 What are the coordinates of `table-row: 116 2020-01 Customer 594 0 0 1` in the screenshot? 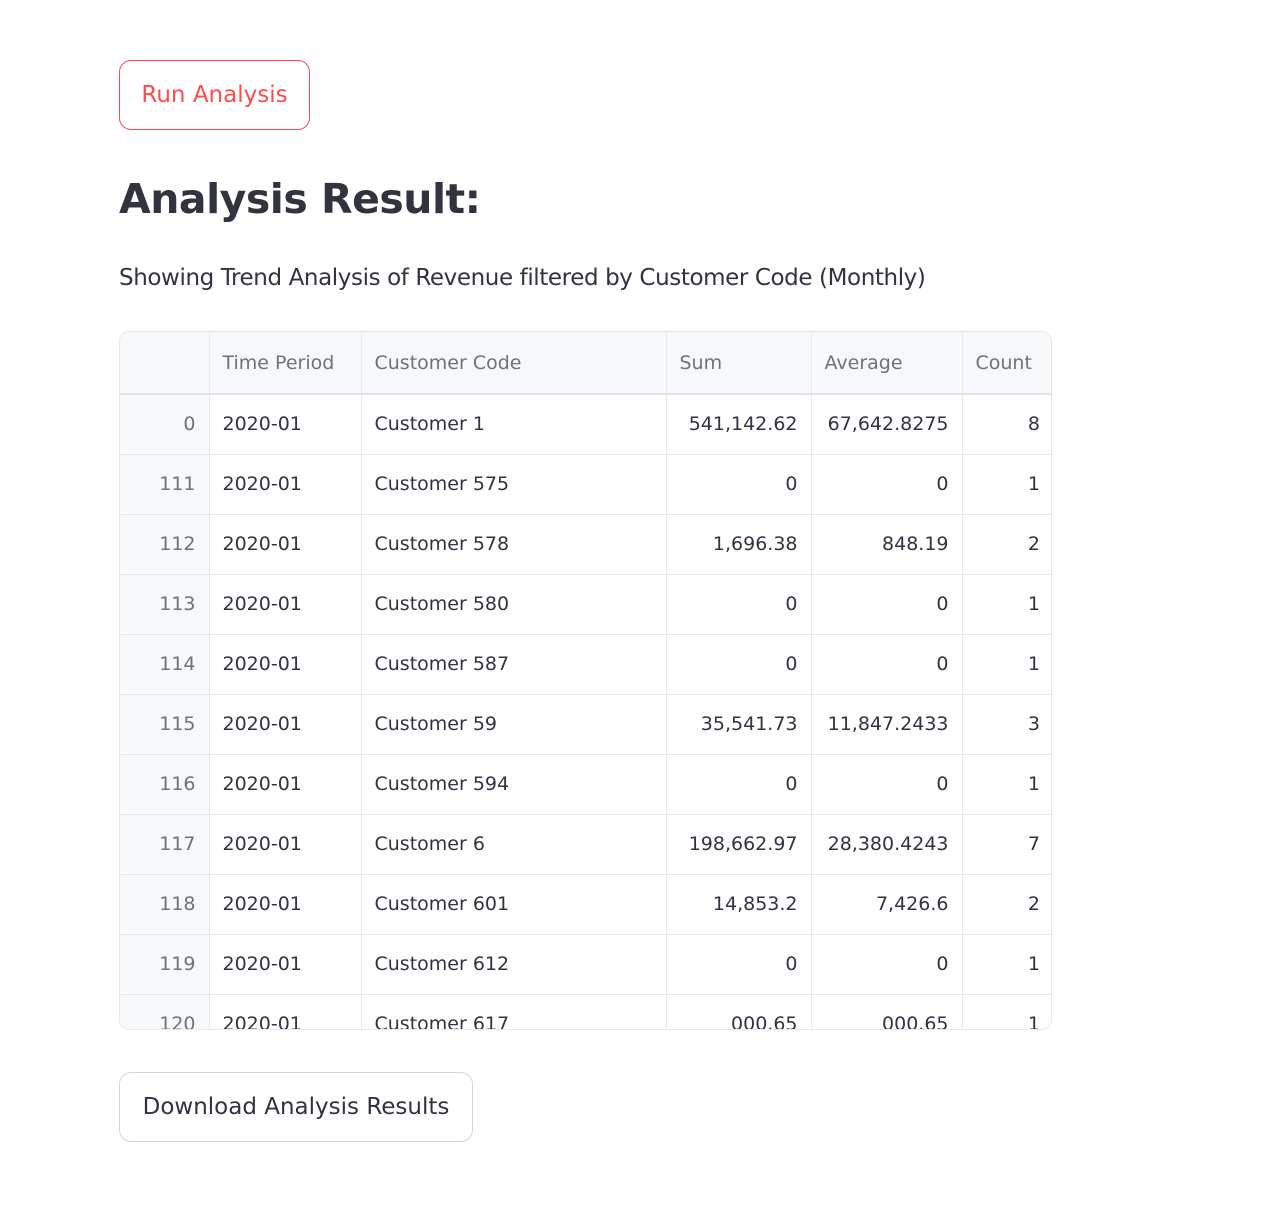 It's located at (585, 784).